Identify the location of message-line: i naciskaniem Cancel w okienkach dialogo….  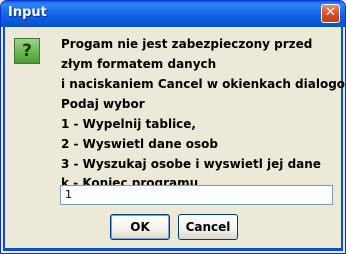
(203, 84).